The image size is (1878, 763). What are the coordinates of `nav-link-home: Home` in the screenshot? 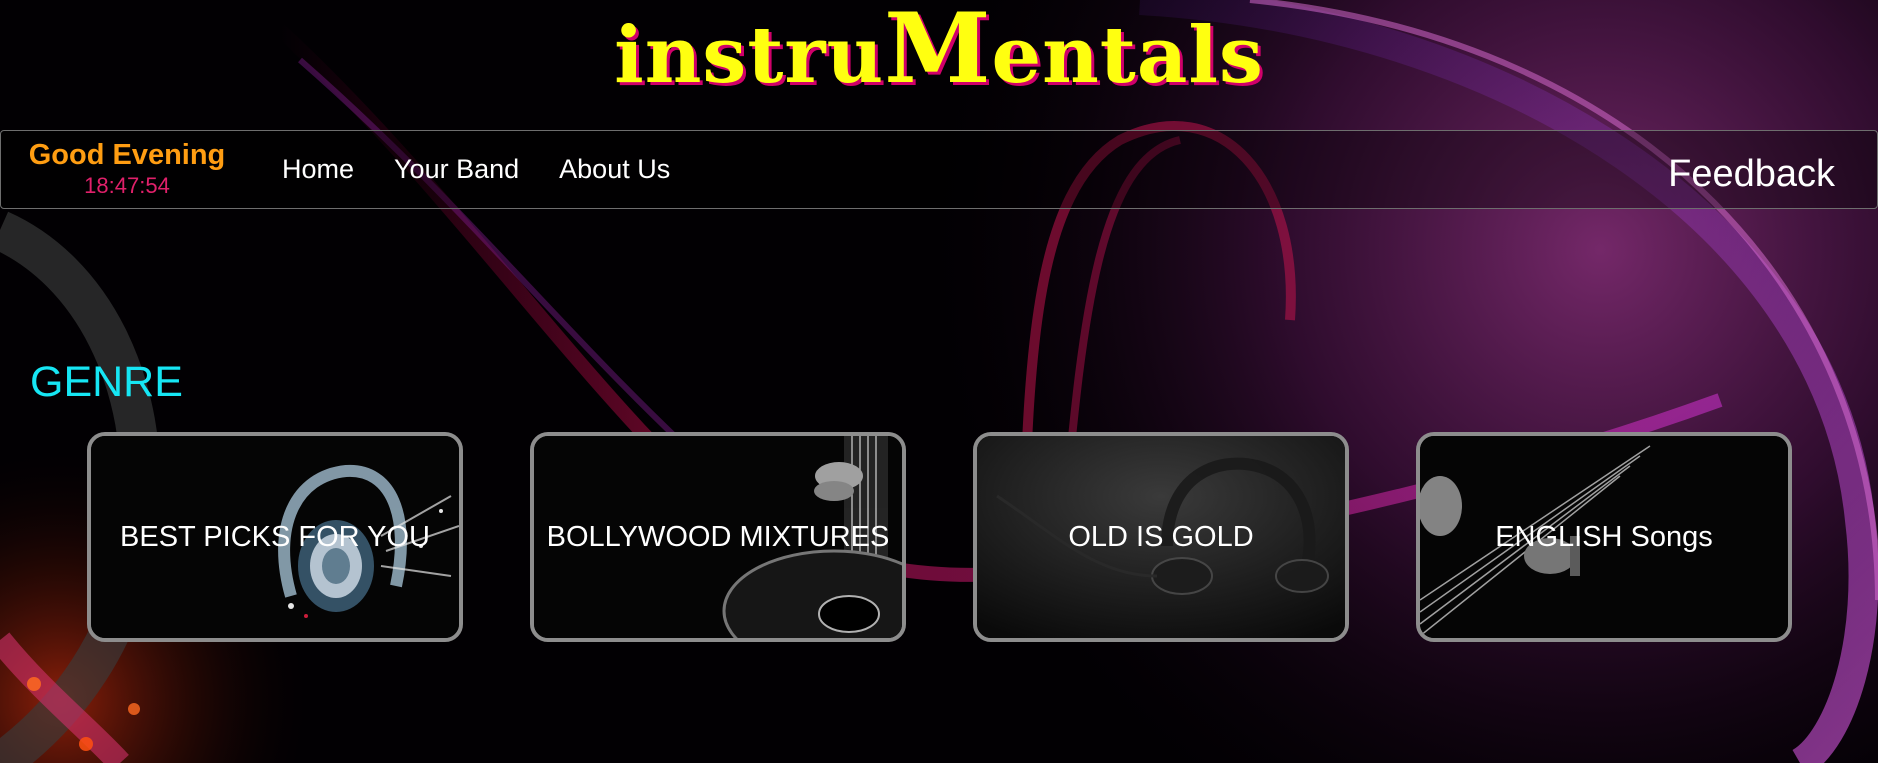 It's located at (318, 169).